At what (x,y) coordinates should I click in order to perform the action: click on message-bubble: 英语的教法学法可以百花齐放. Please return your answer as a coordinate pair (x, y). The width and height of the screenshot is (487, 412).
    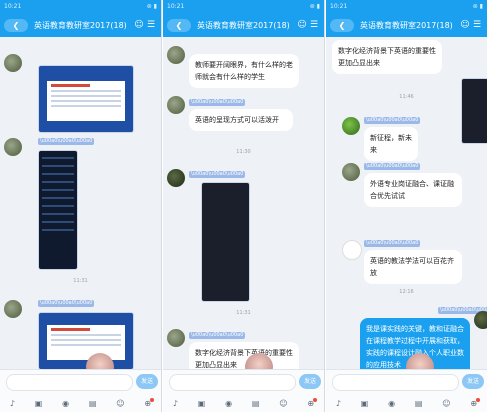
    Looking at the image, I should click on (413, 267).